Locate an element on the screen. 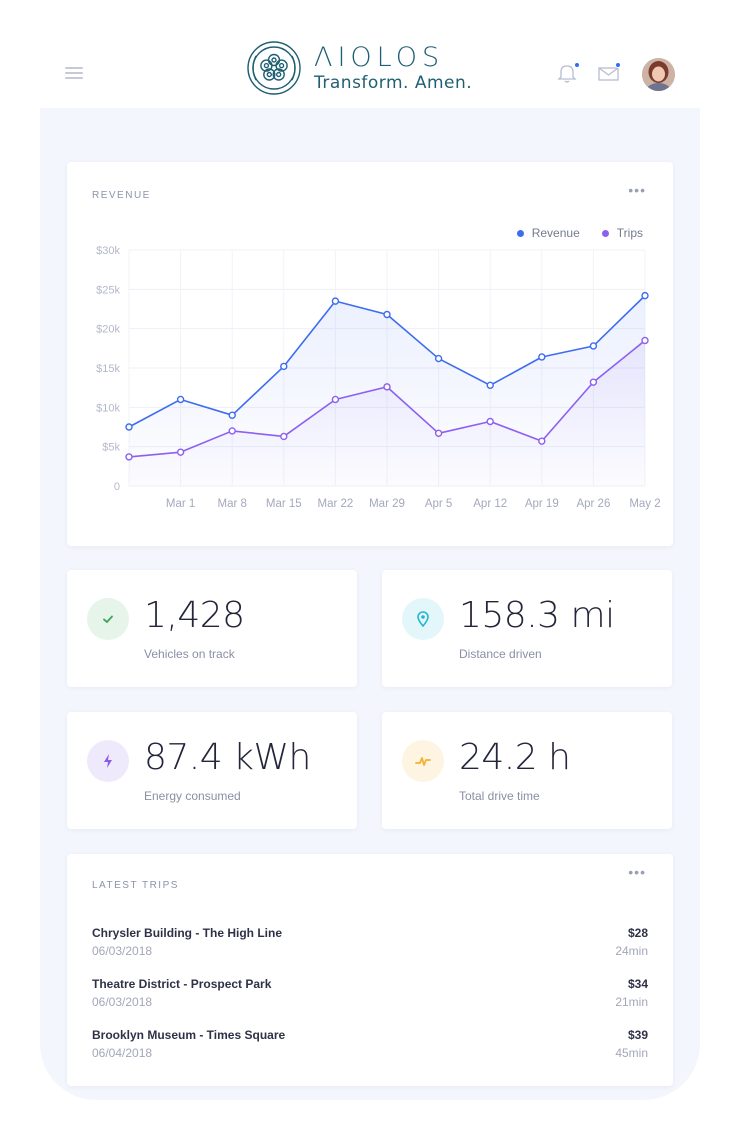 The height and width of the screenshot is (1140, 740). hamburger-menu-icon is located at coordinates (74, 73).